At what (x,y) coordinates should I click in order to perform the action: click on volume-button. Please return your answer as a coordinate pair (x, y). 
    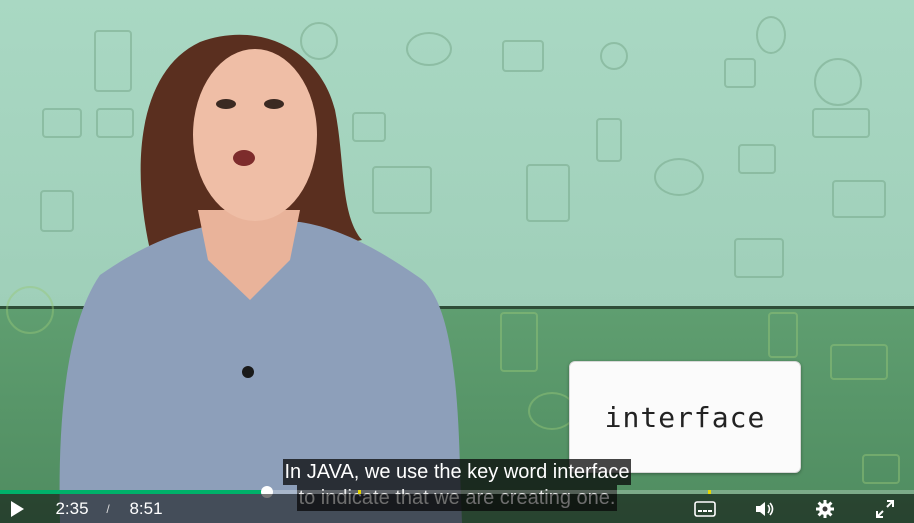
    Looking at the image, I should click on (765, 508).